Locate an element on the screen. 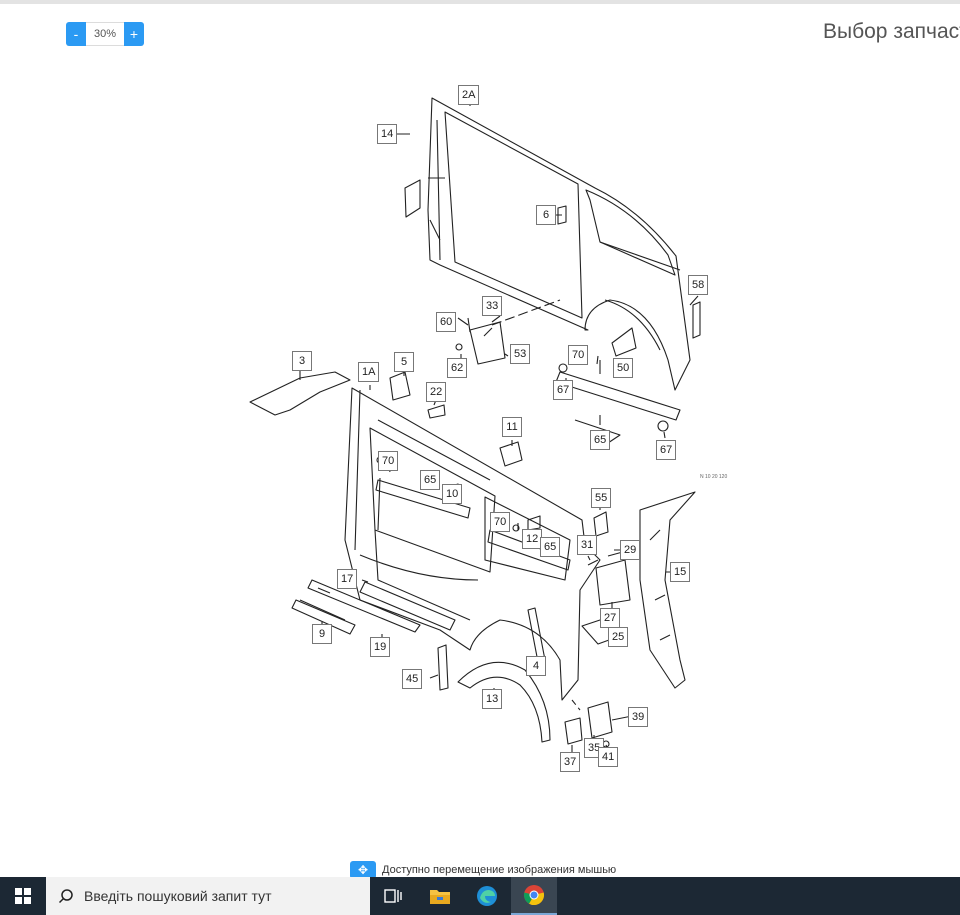 The image size is (960, 915). callout-17: 17 is located at coordinates (347, 579).